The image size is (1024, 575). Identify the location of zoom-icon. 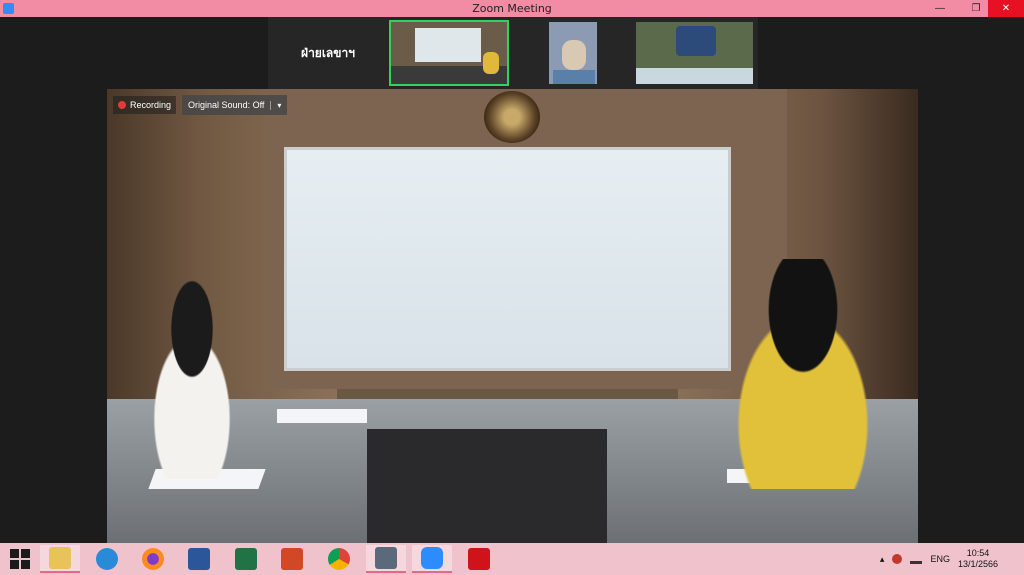
(432, 558).